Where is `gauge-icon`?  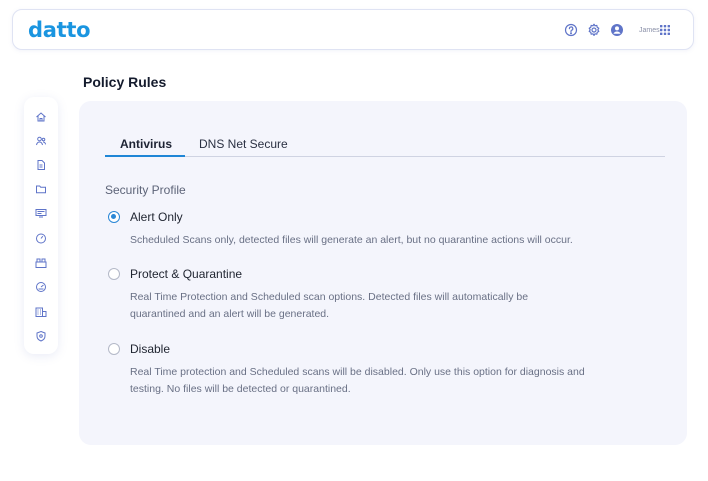
gauge-icon is located at coordinates (41, 238).